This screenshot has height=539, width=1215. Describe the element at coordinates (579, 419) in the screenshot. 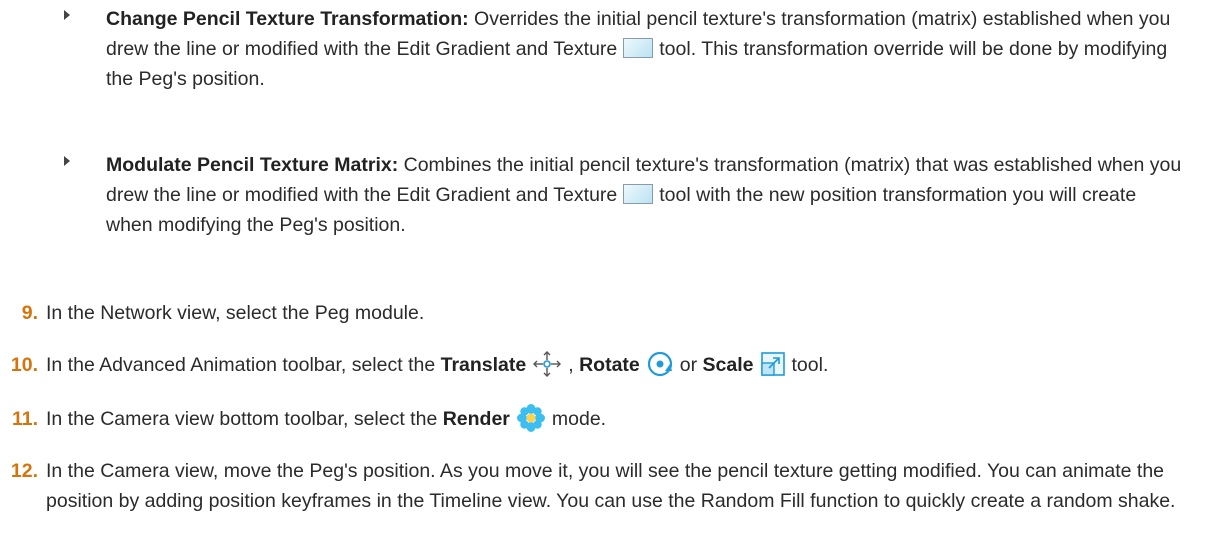

I see `step-text-part: mode.` at that location.